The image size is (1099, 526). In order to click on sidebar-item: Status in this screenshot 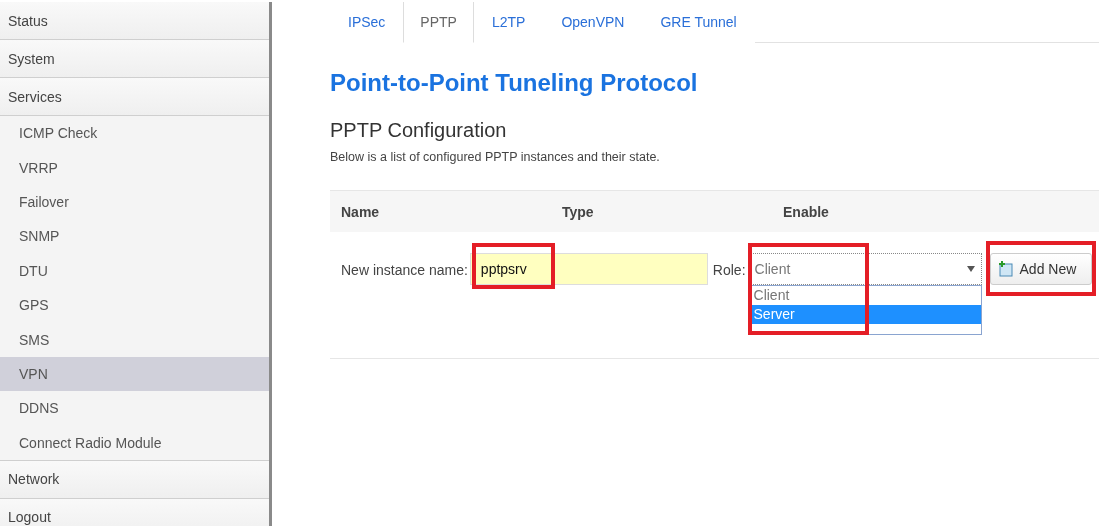, I will do `click(134, 21)`.